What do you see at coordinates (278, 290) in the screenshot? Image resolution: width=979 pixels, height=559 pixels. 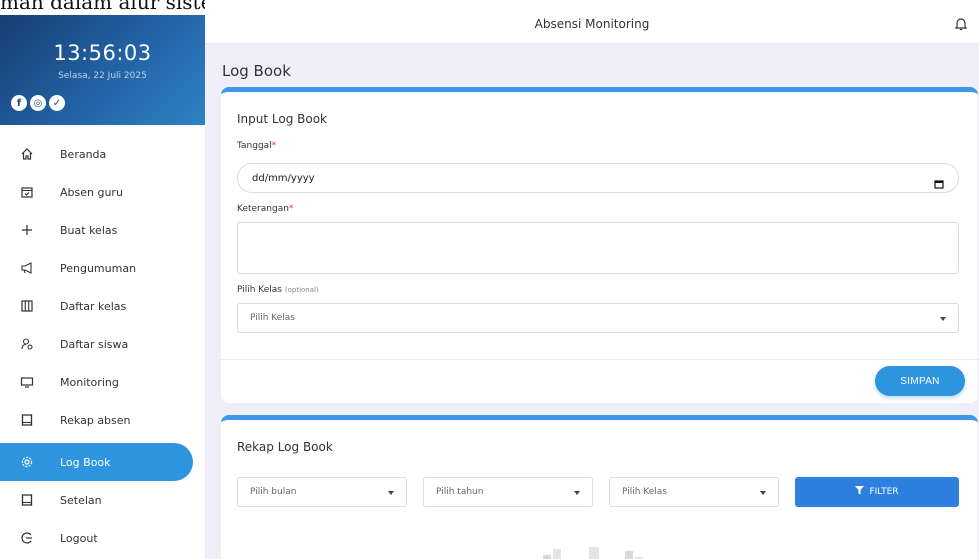 I see `class-label: Pilih Kelas (optional)` at bounding box center [278, 290].